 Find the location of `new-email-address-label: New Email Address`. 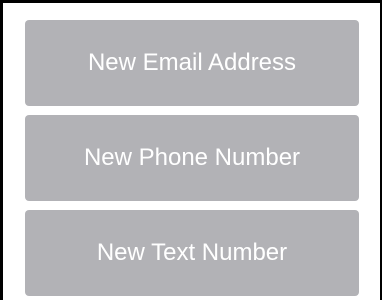

new-email-address-label: New Email Address is located at coordinates (192, 62).